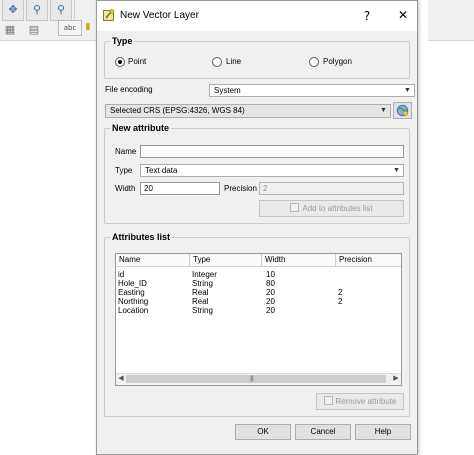 This screenshot has width=474, height=455. Describe the element at coordinates (248, 111) in the screenshot. I see `crs-select: Selected CRS (EPSG:4326, WGS 84) ▼` at that location.